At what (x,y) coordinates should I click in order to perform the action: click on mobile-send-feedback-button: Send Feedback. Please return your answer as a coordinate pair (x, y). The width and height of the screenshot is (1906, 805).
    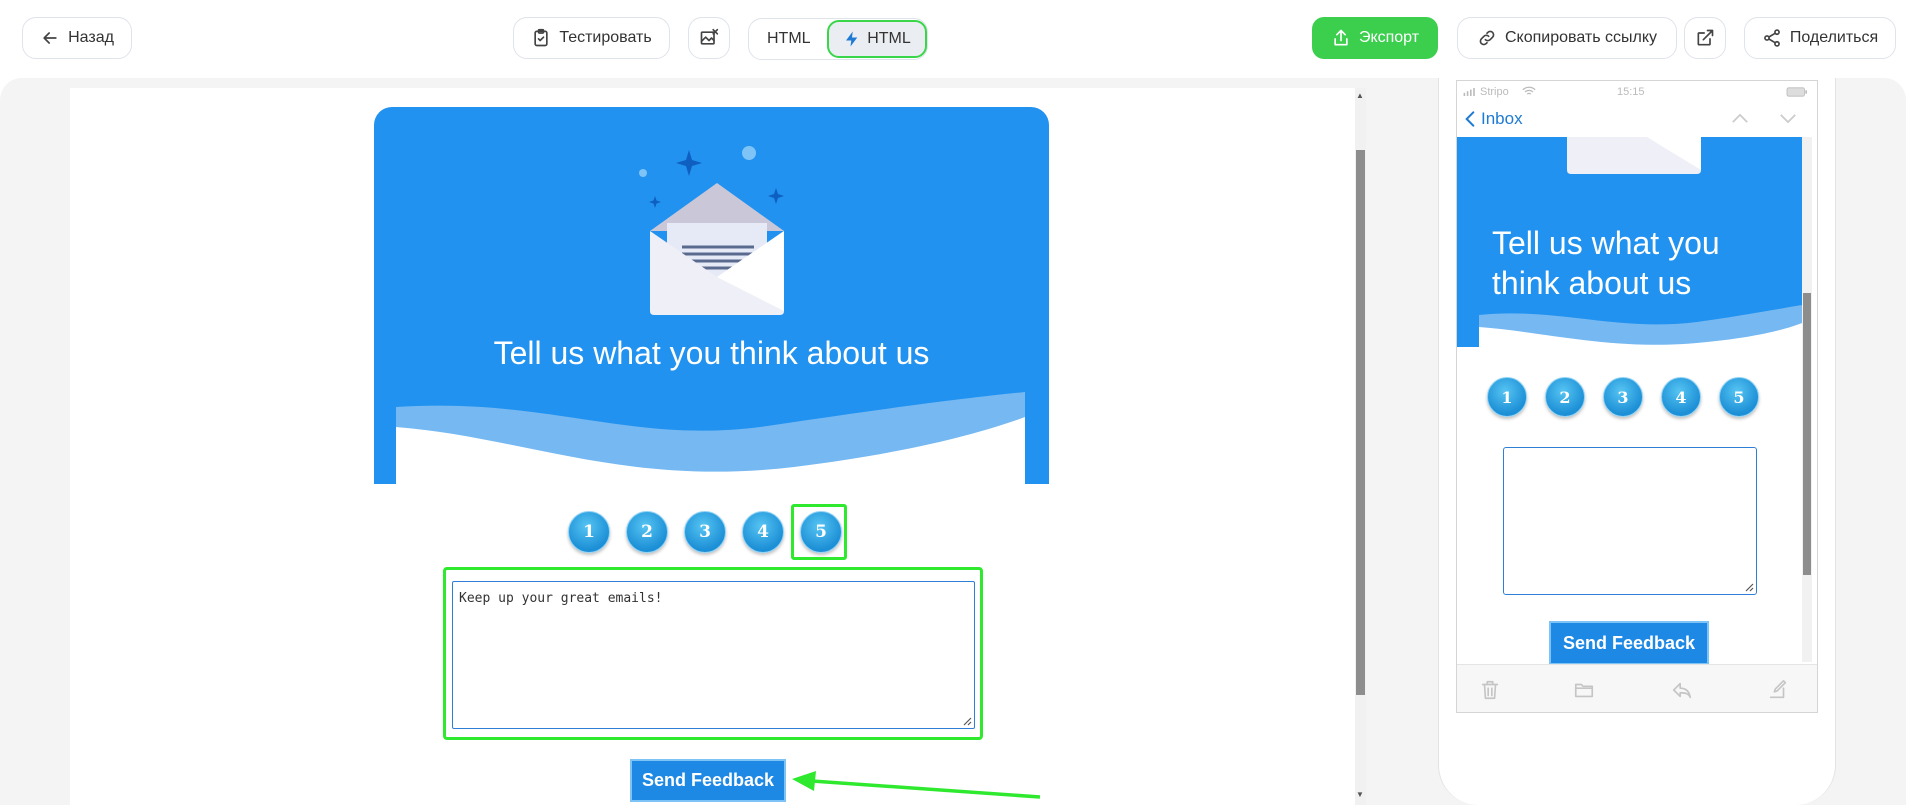
    Looking at the image, I should click on (1629, 643).